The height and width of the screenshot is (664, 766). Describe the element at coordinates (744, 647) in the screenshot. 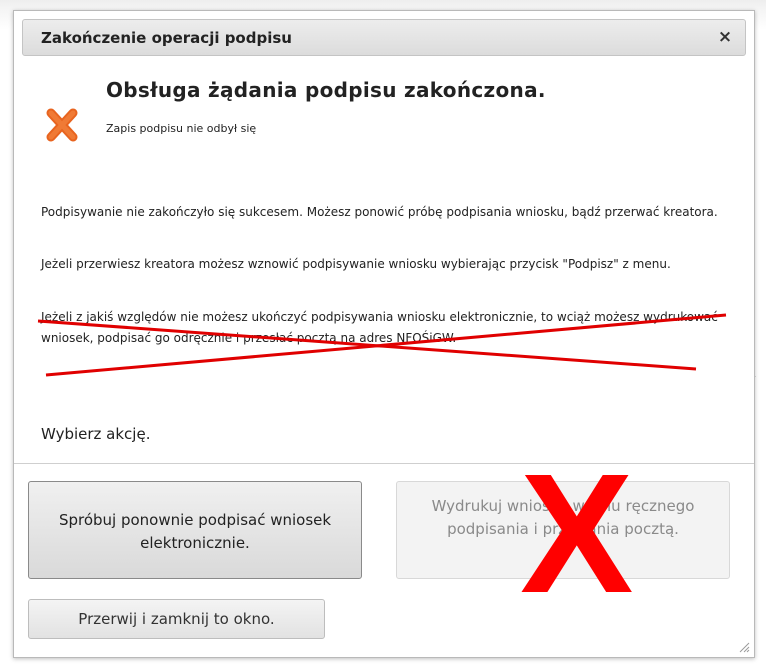

I see `resize-grip-icon` at that location.